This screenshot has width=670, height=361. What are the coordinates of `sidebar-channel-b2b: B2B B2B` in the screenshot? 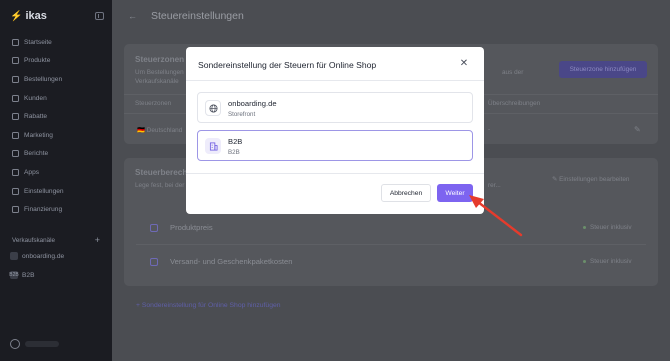 It's located at (22, 275).